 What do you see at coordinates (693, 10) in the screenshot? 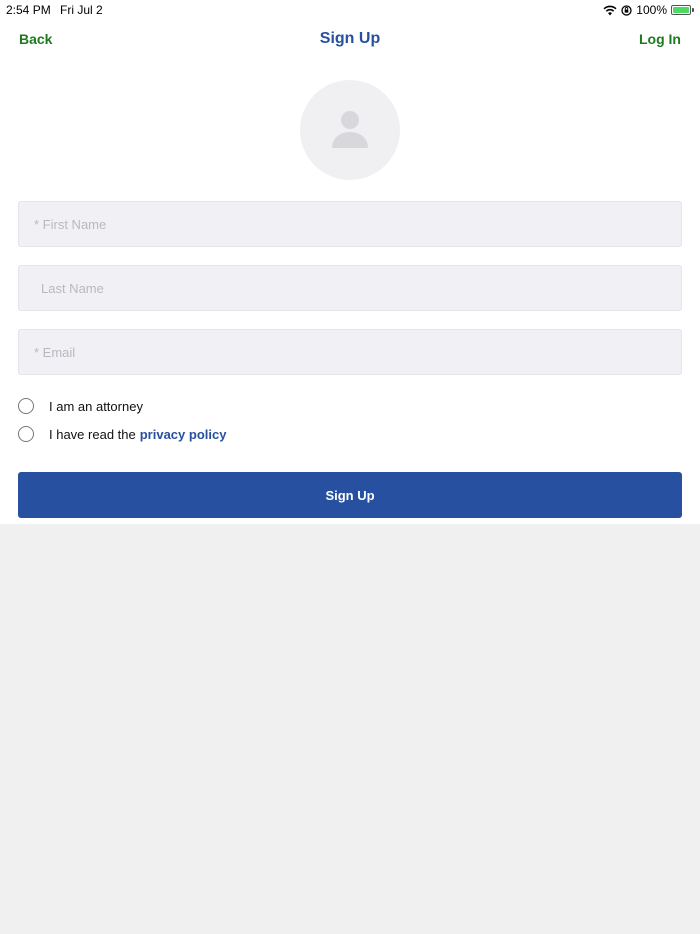
I see `battery-cap` at bounding box center [693, 10].